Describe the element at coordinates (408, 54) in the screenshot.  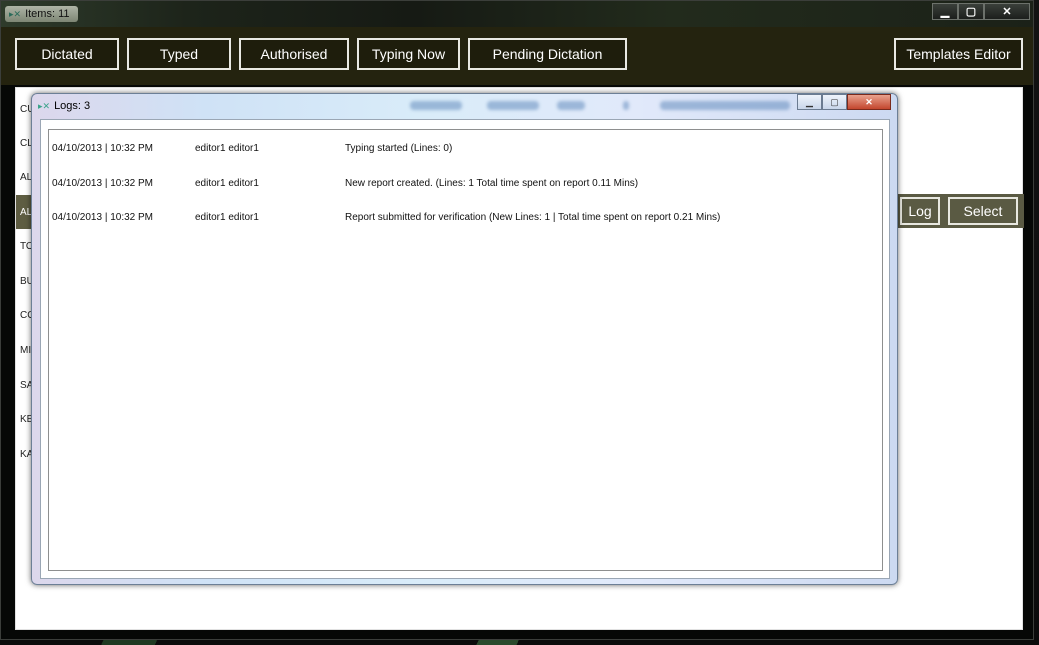
I see `typing-now-button: Typing Now` at that location.